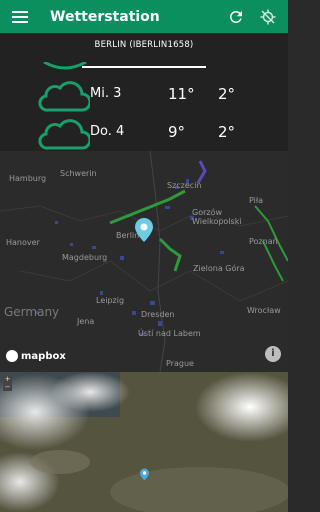  Describe the element at coordinates (180, 363) in the screenshot. I see `city-label: Prague` at that location.